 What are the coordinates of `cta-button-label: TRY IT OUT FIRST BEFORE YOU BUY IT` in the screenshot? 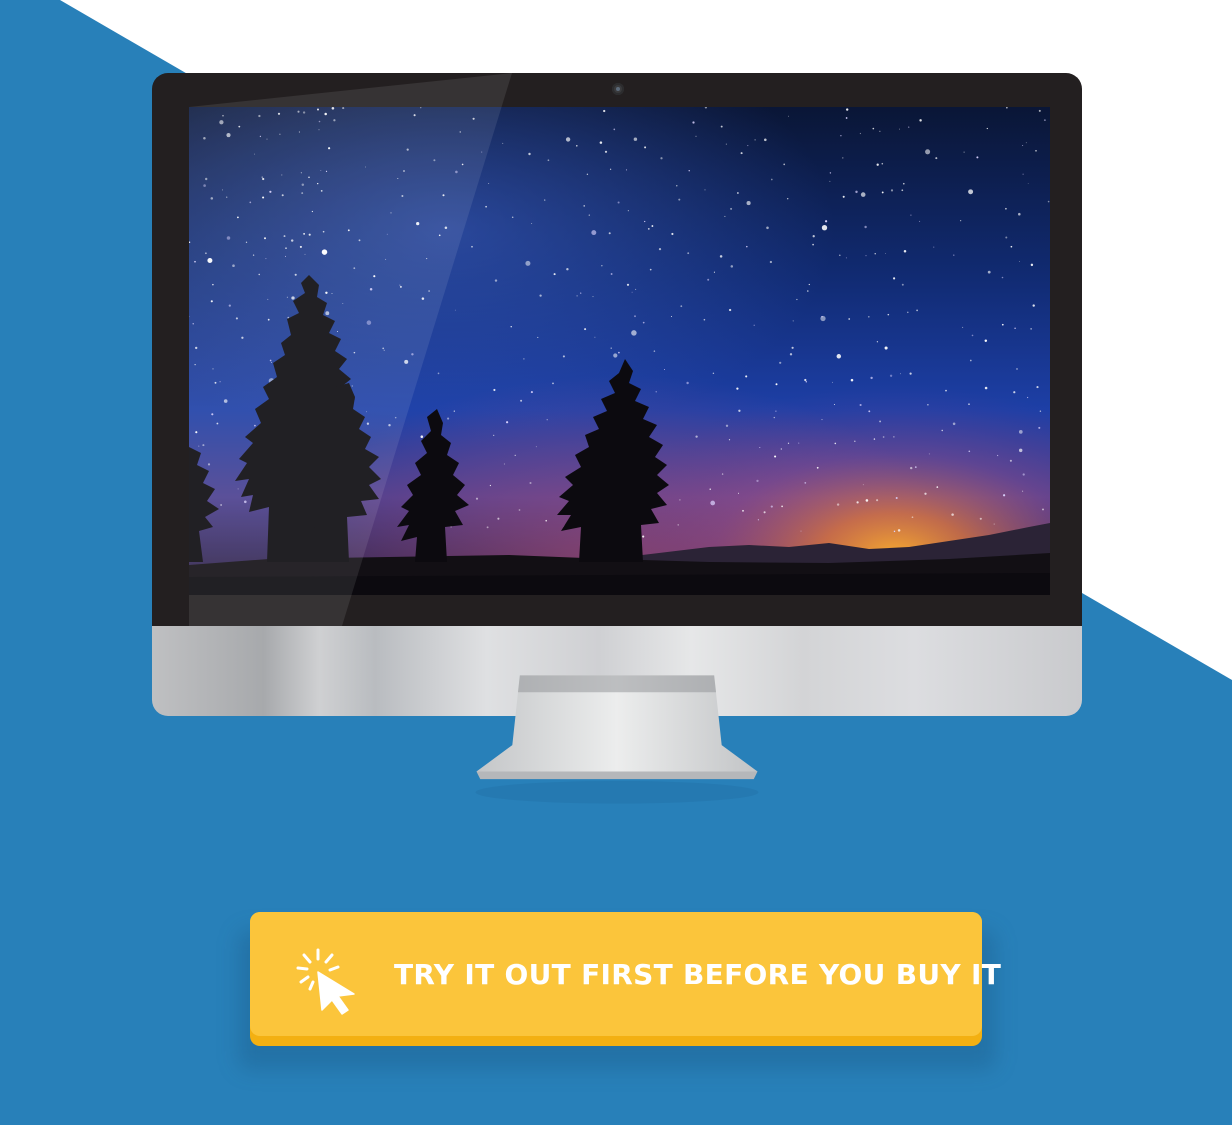 It's located at (697, 974).